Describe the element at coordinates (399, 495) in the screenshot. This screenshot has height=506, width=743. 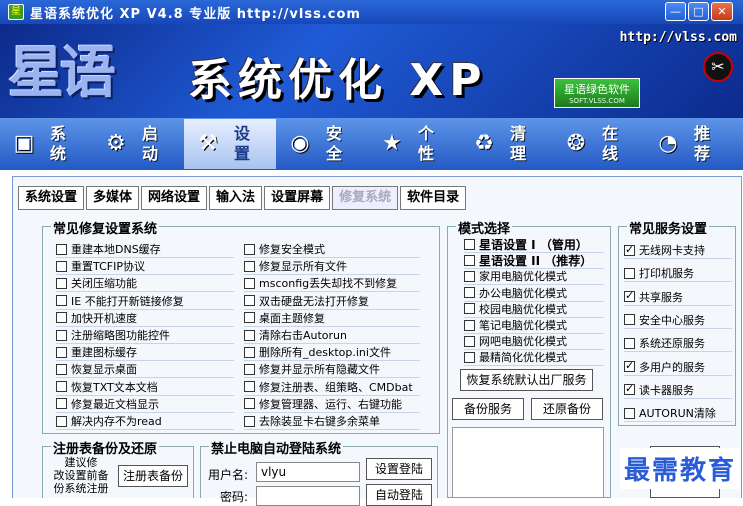
I see `auto-login-button: 自动登陆` at that location.